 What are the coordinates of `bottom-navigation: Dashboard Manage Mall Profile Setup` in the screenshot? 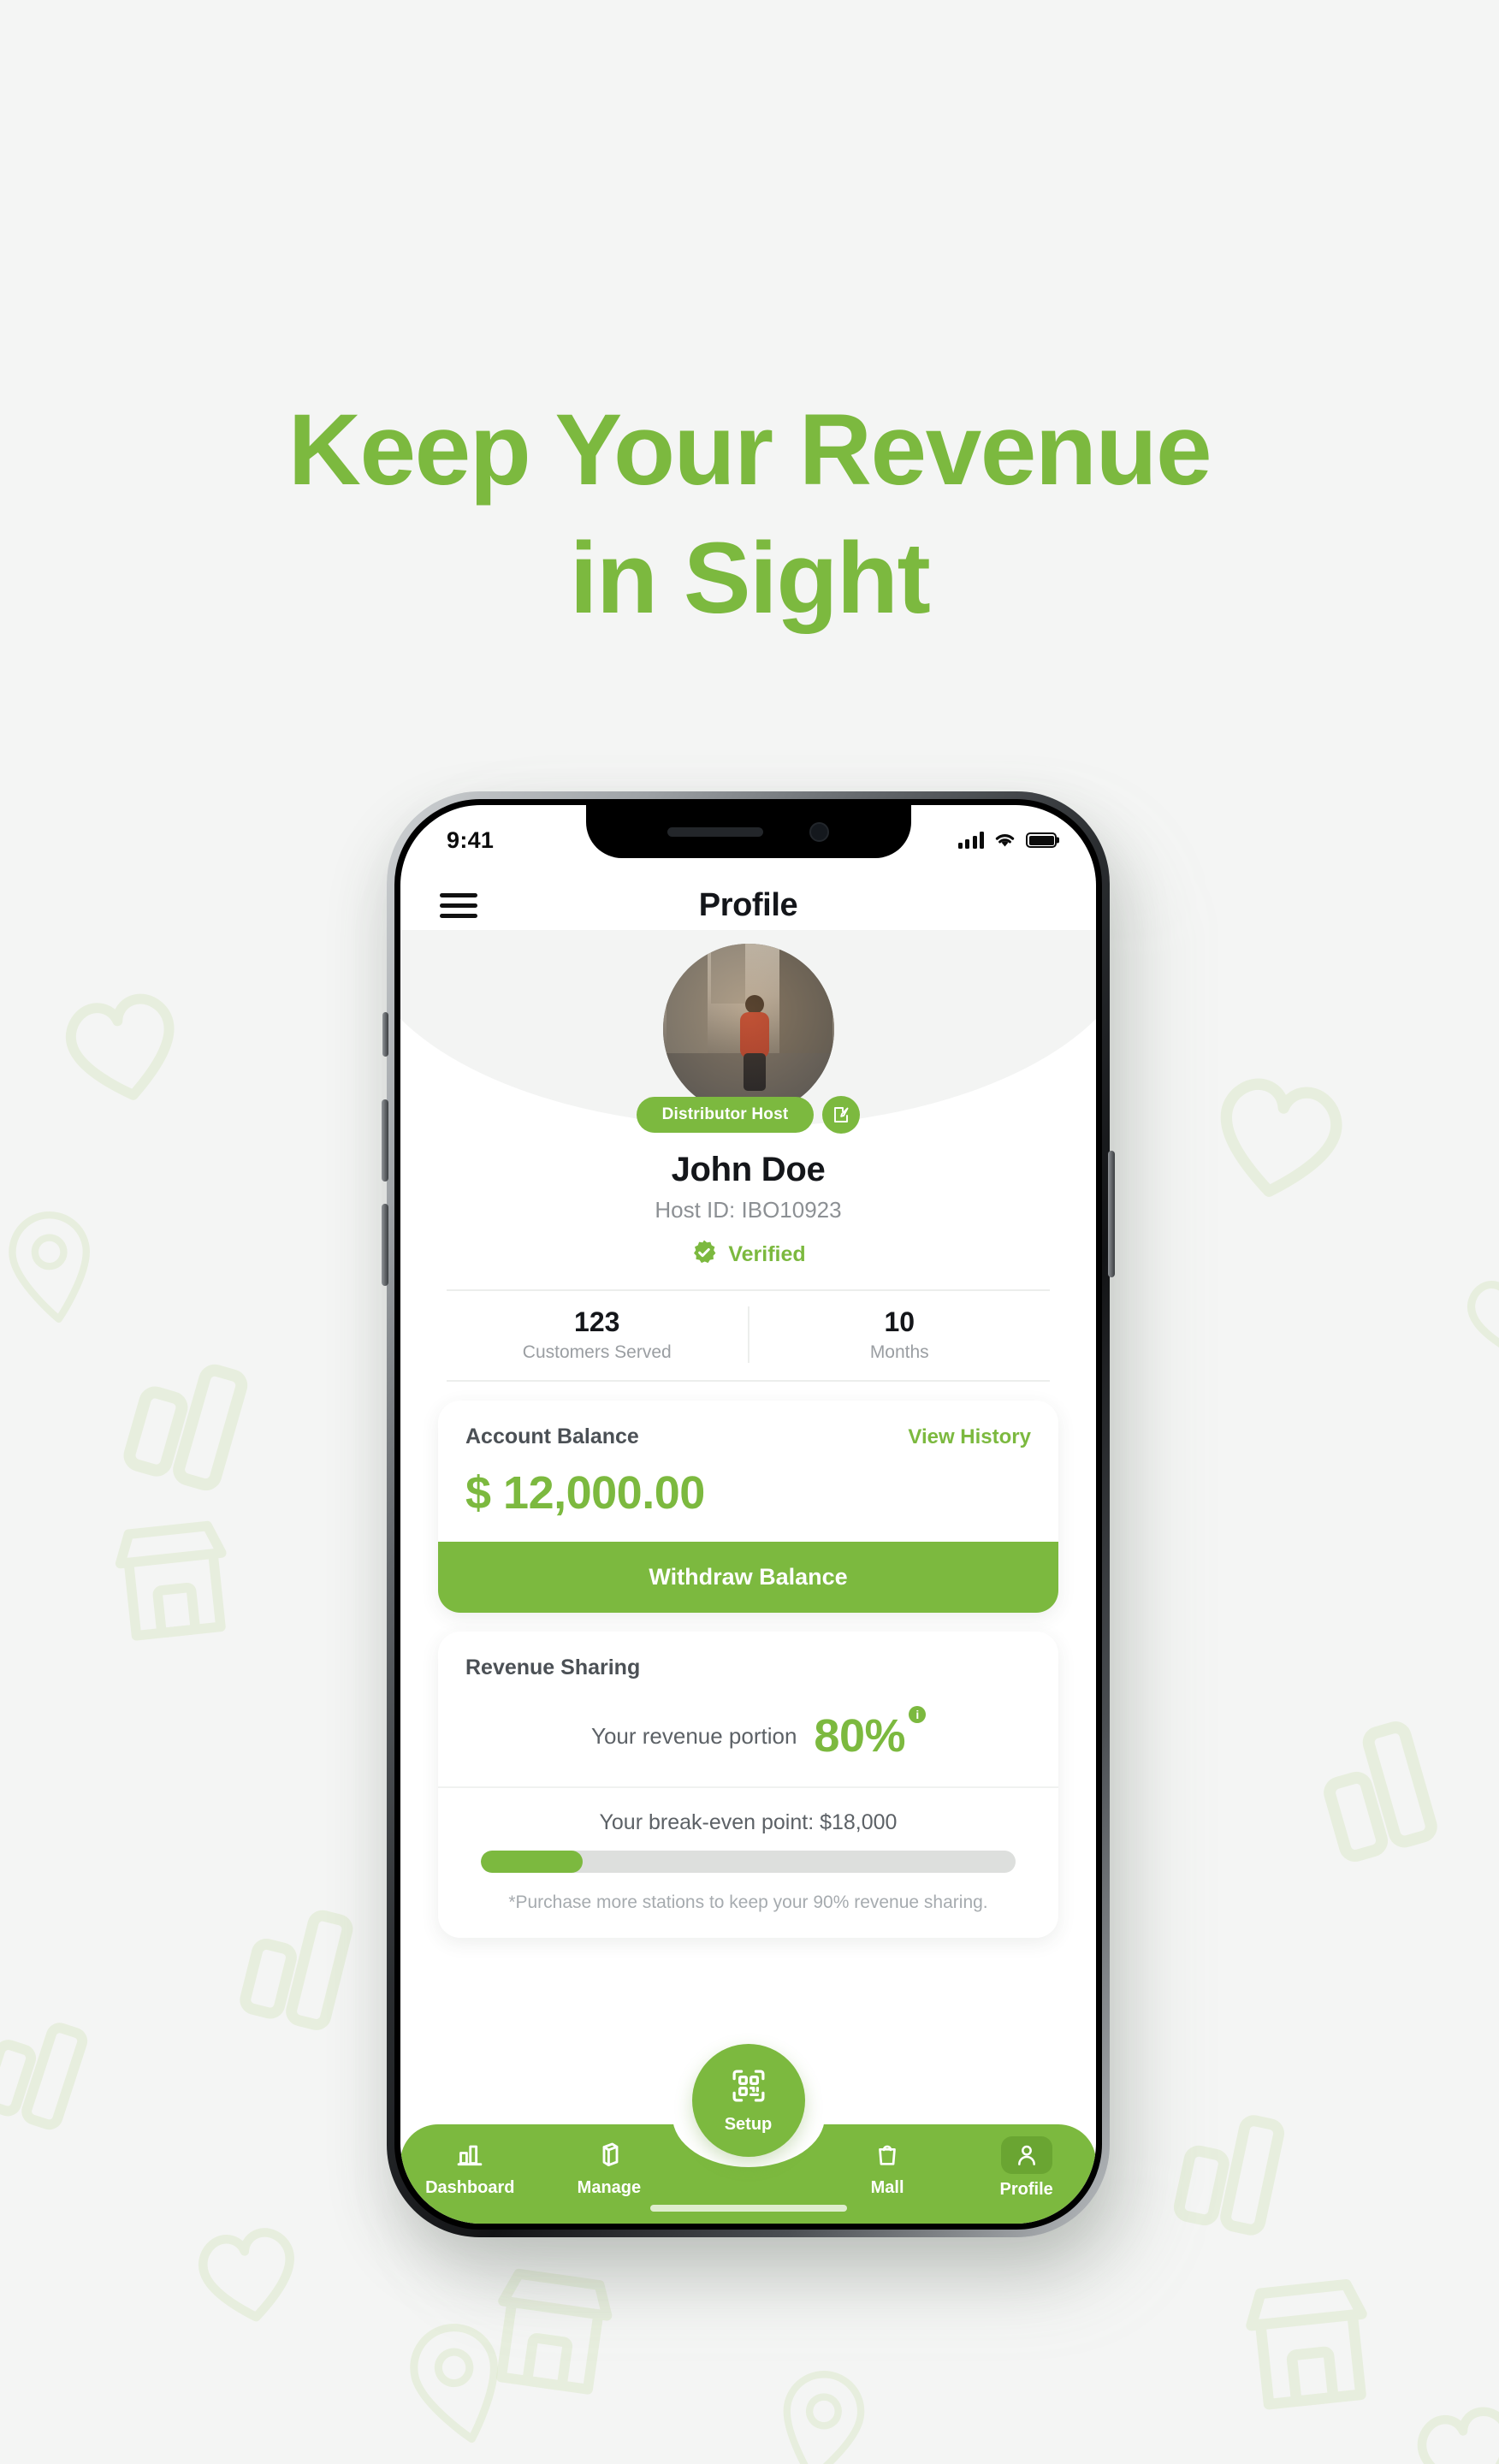 It's located at (748, 2134).